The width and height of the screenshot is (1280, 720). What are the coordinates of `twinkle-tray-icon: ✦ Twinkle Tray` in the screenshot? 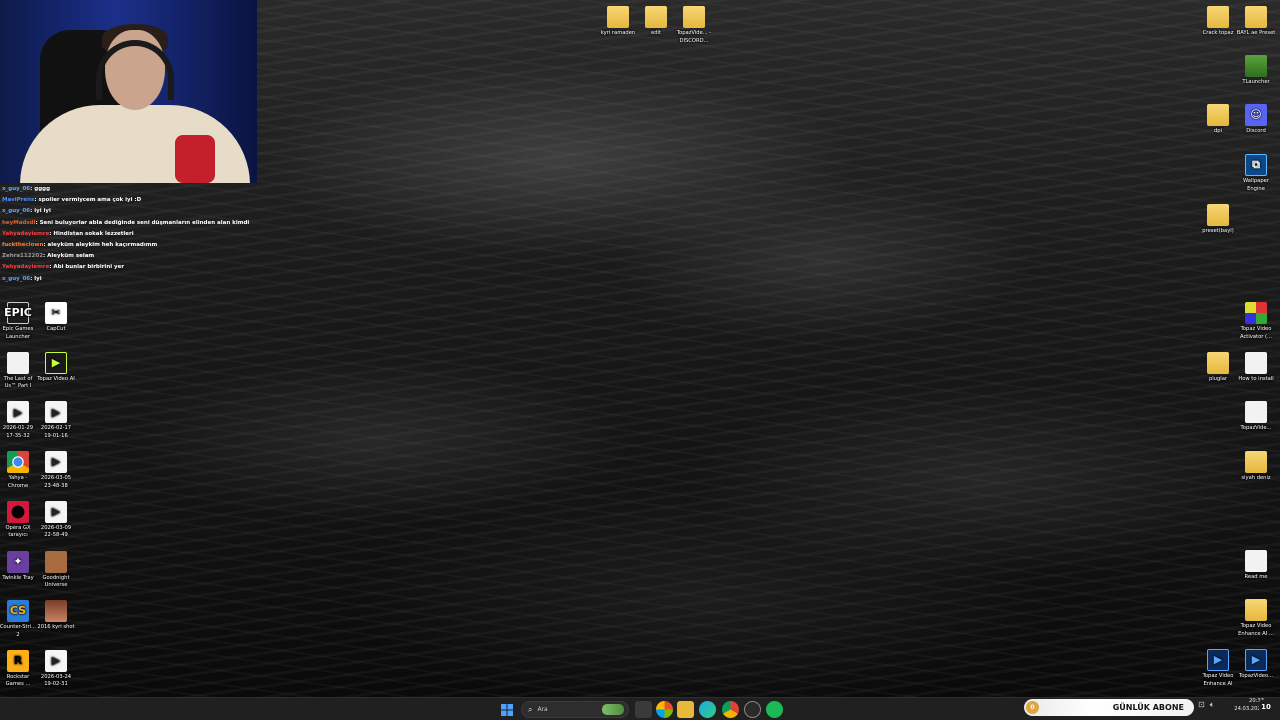 It's located at (19, 566).